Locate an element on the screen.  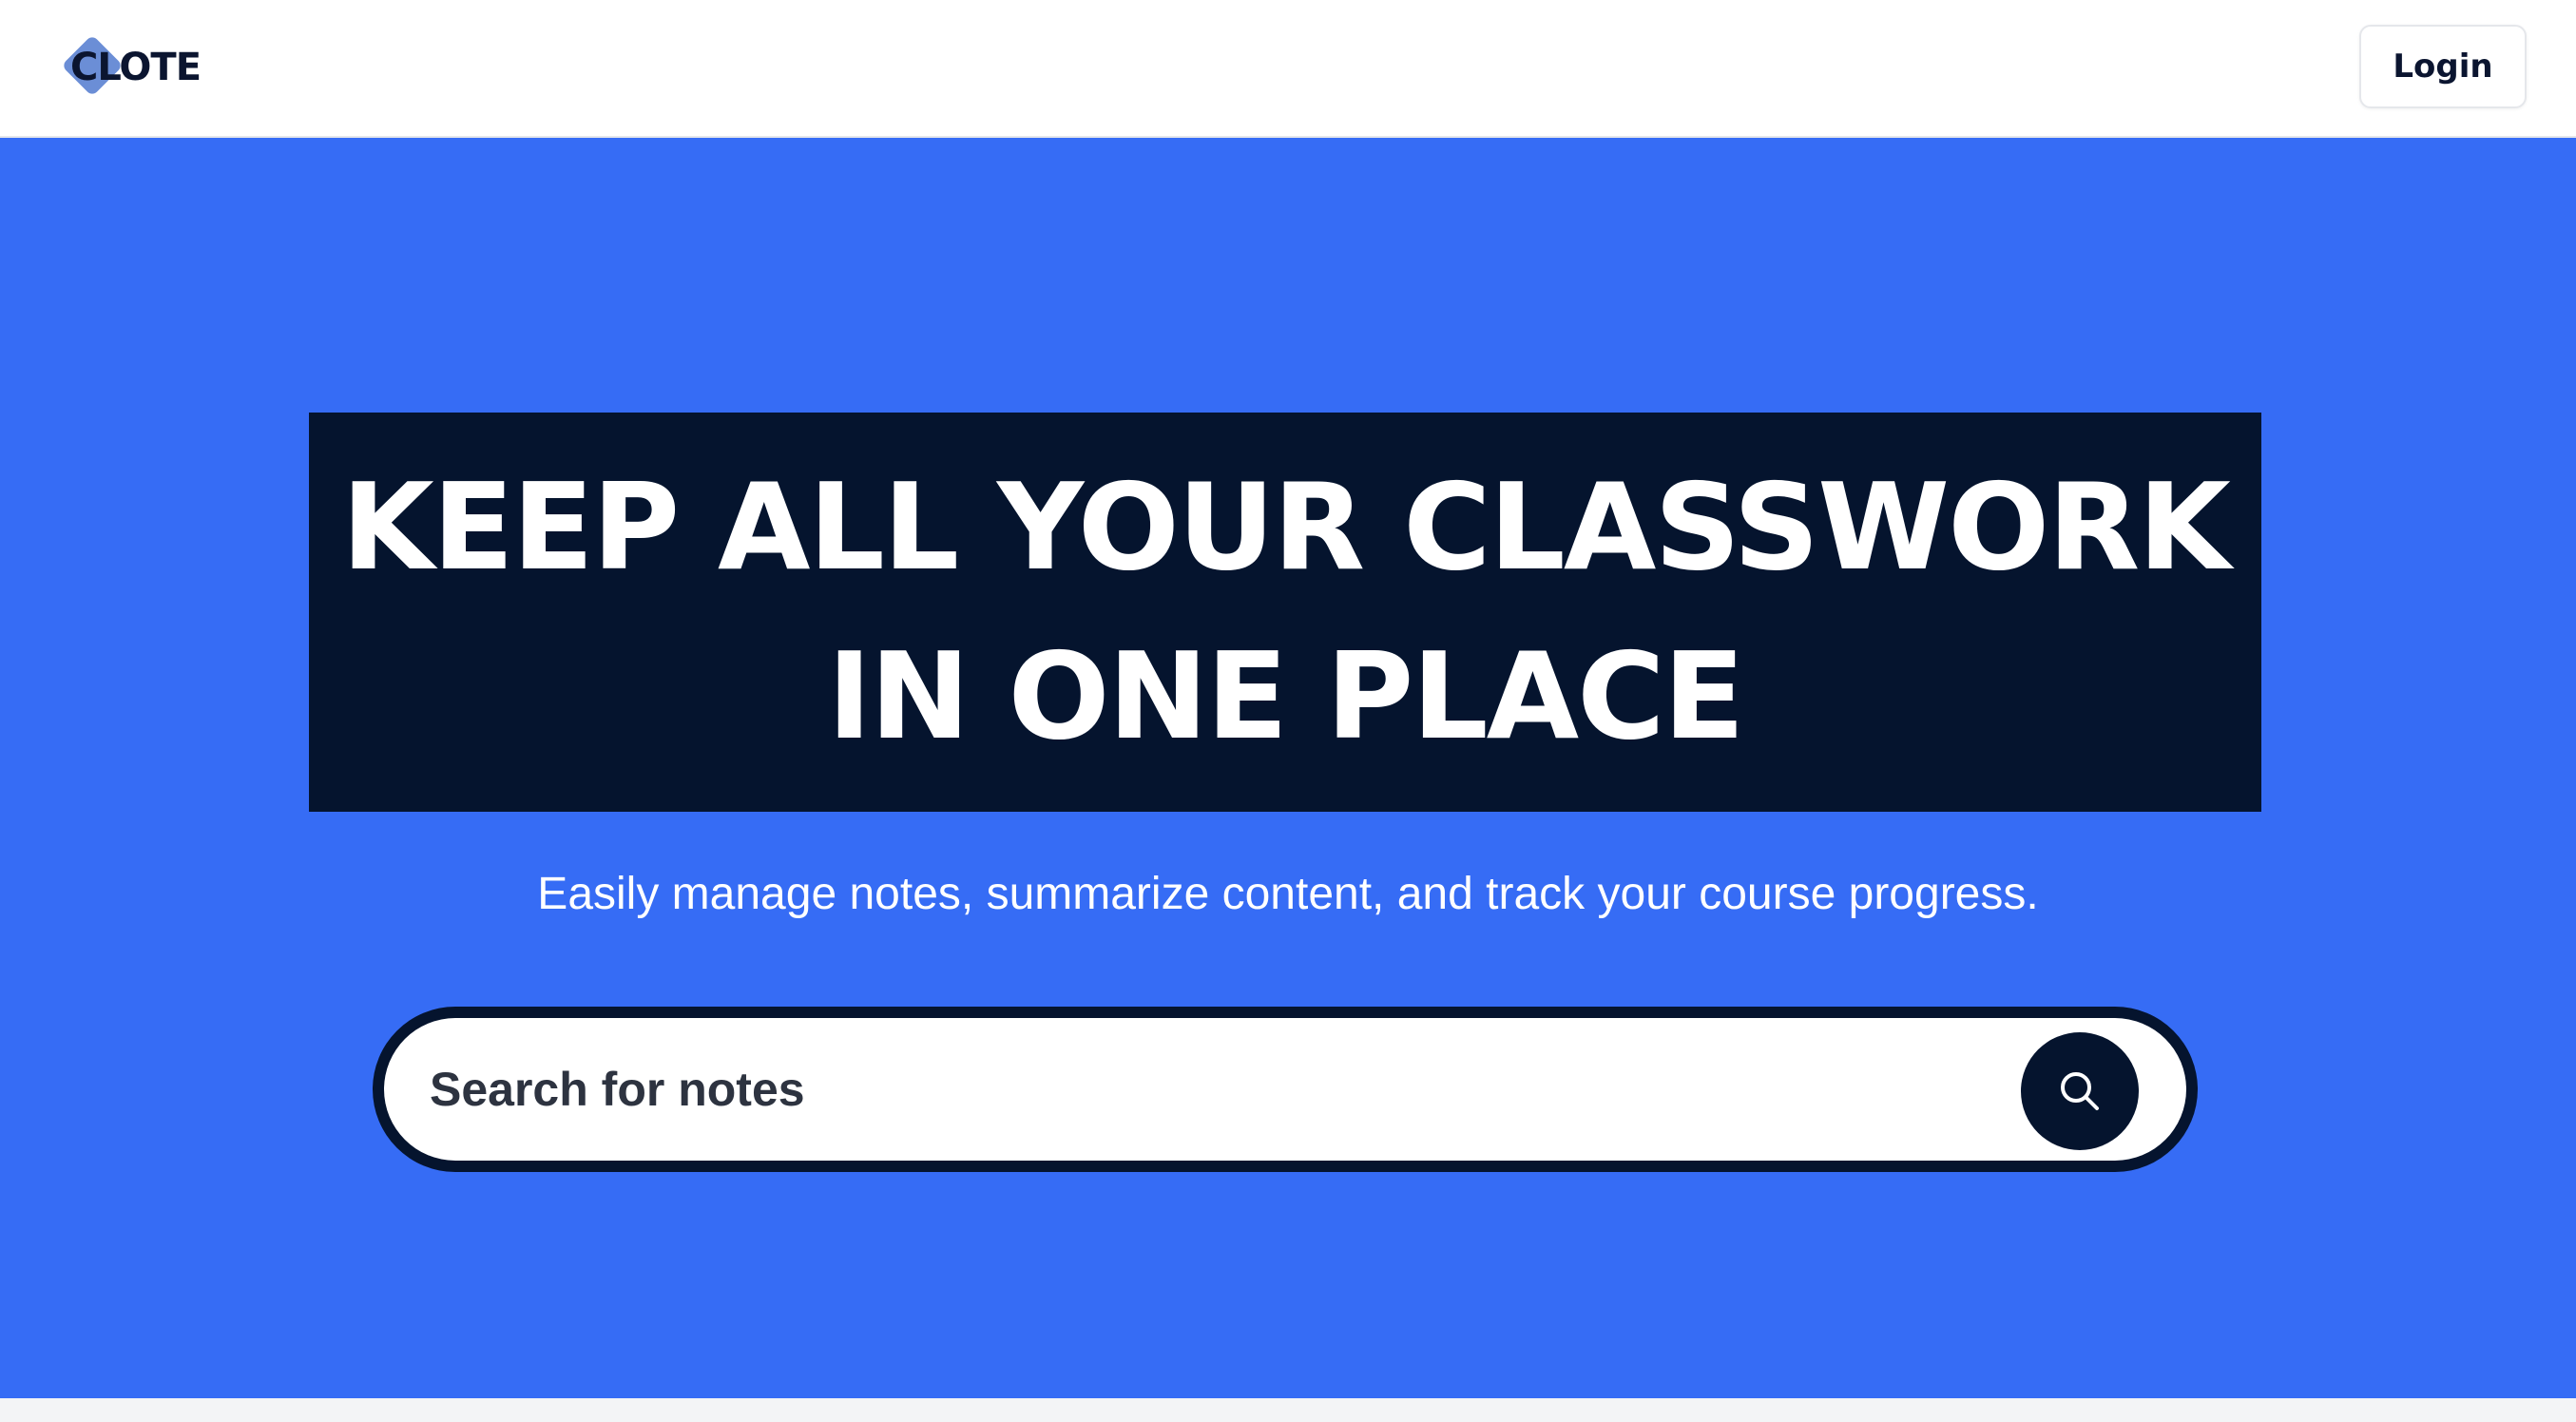
search-bar is located at coordinates (1286, 1090).